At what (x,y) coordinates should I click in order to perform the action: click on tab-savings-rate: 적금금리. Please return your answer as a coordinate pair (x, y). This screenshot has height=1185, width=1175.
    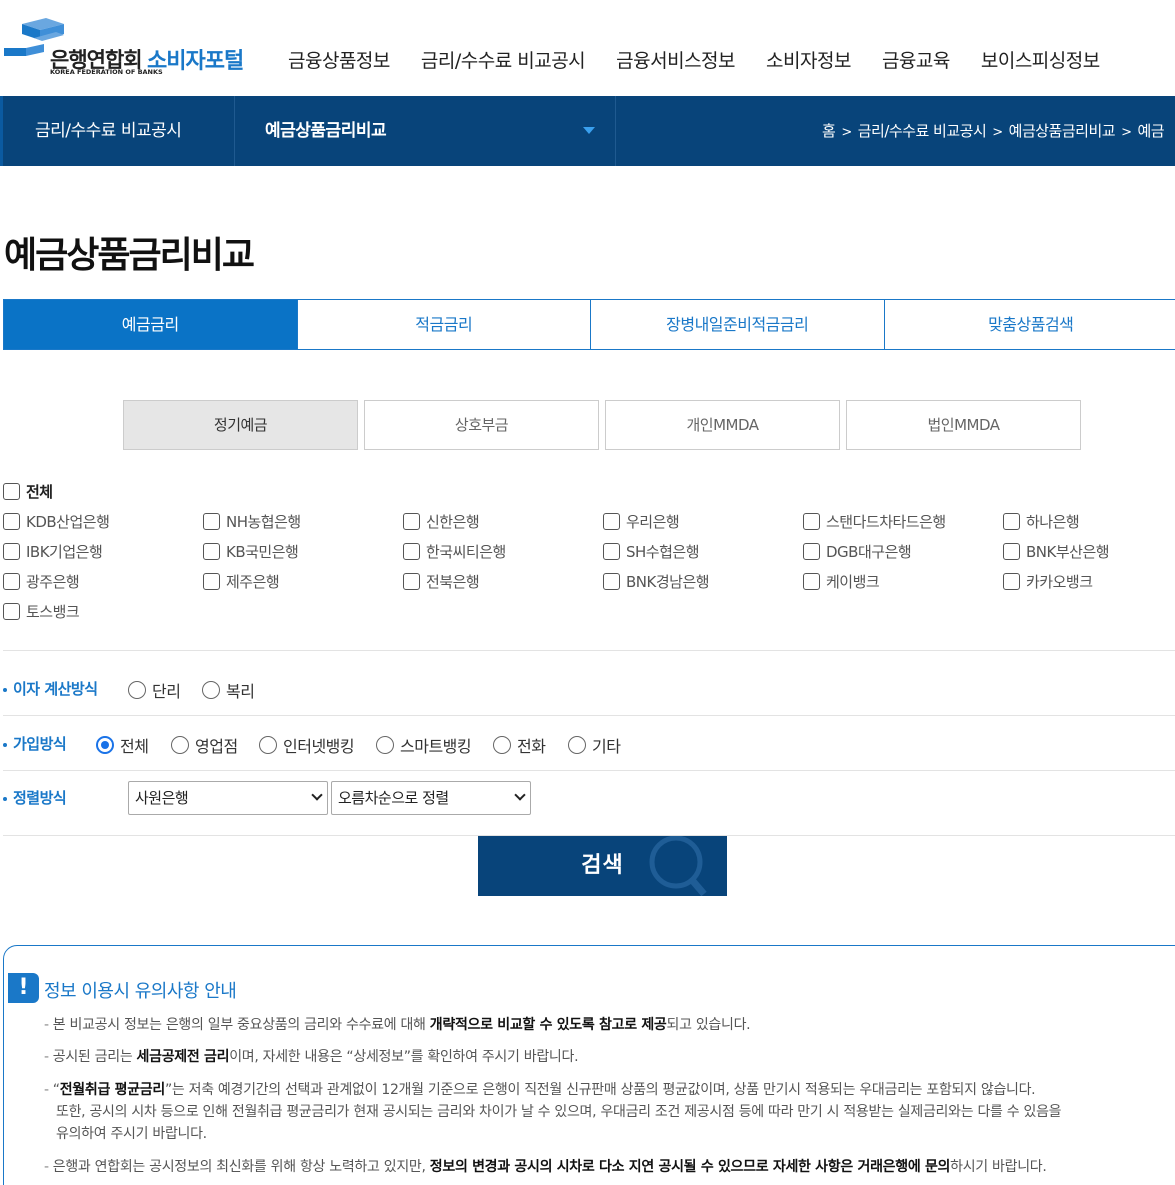
    Looking at the image, I should click on (444, 324).